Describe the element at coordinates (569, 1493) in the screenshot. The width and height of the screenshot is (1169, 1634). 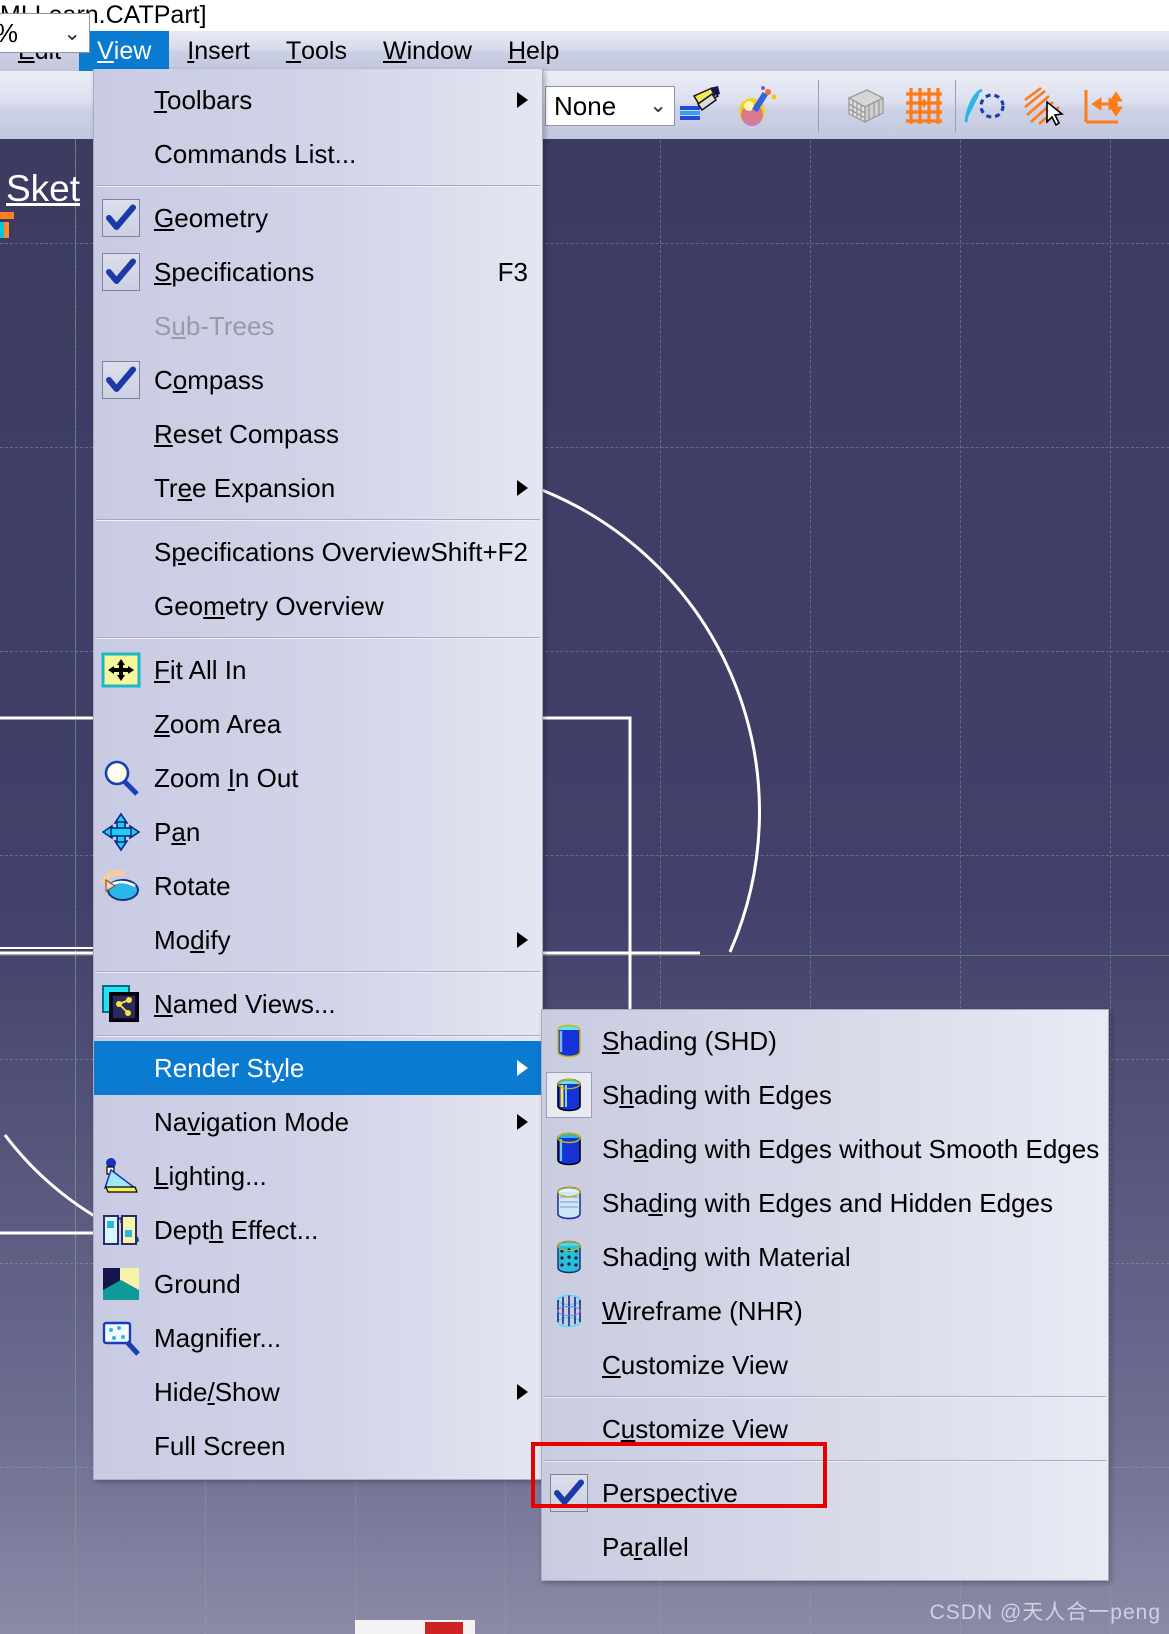
I see `checkbox-perspective` at that location.